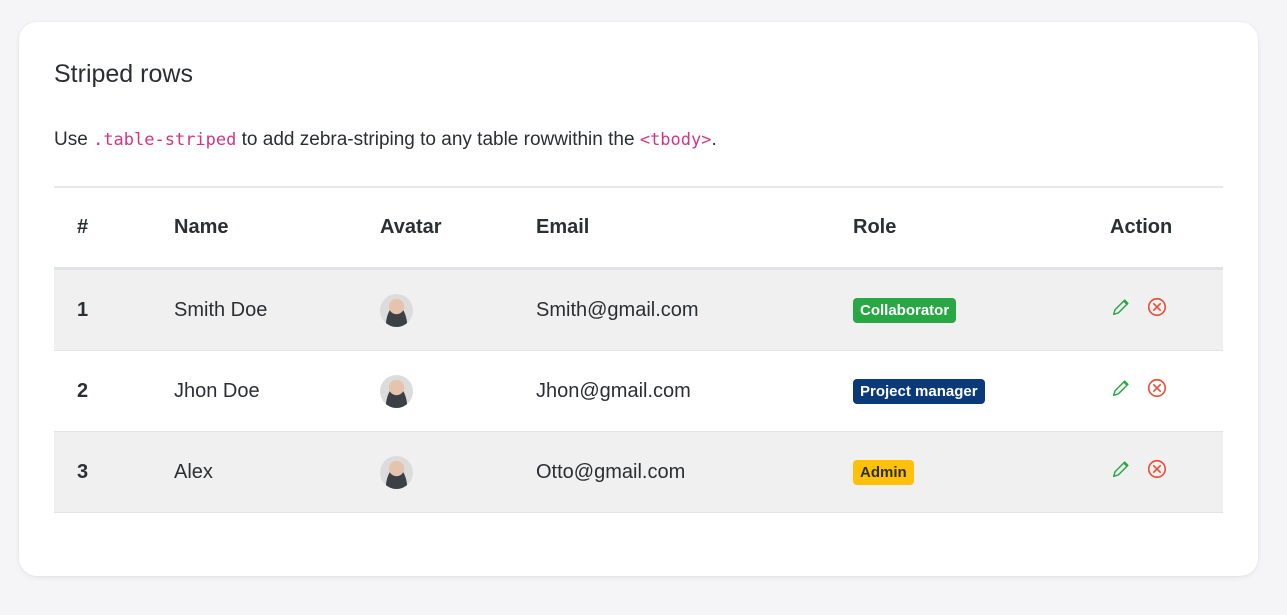 The image size is (1287, 615). I want to click on row-name: Jhon Doe, so click(277, 391).